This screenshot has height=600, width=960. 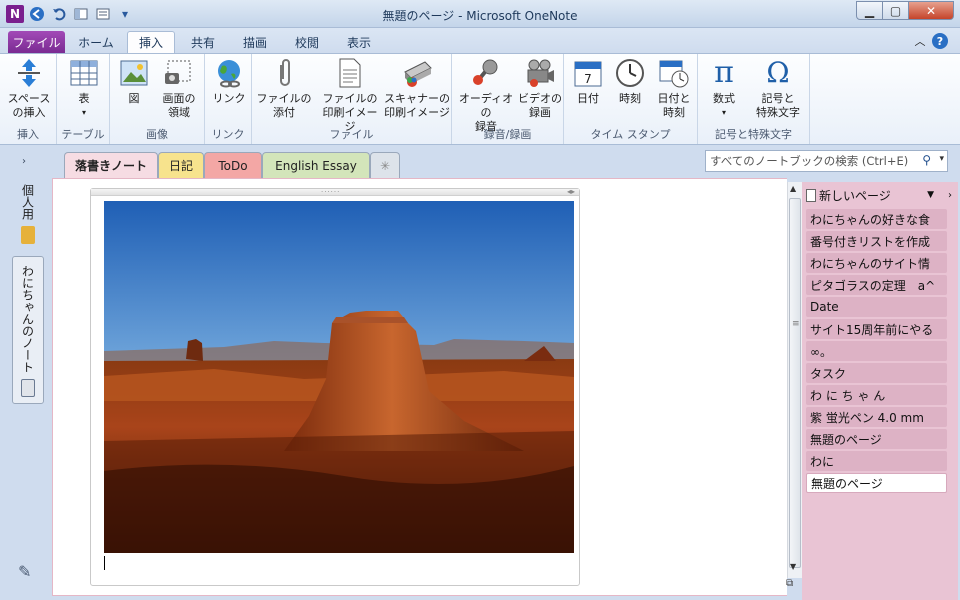 What do you see at coordinates (931, 10) in the screenshot?
I see `close-icon: ✕` at bounding box center [931, 10].